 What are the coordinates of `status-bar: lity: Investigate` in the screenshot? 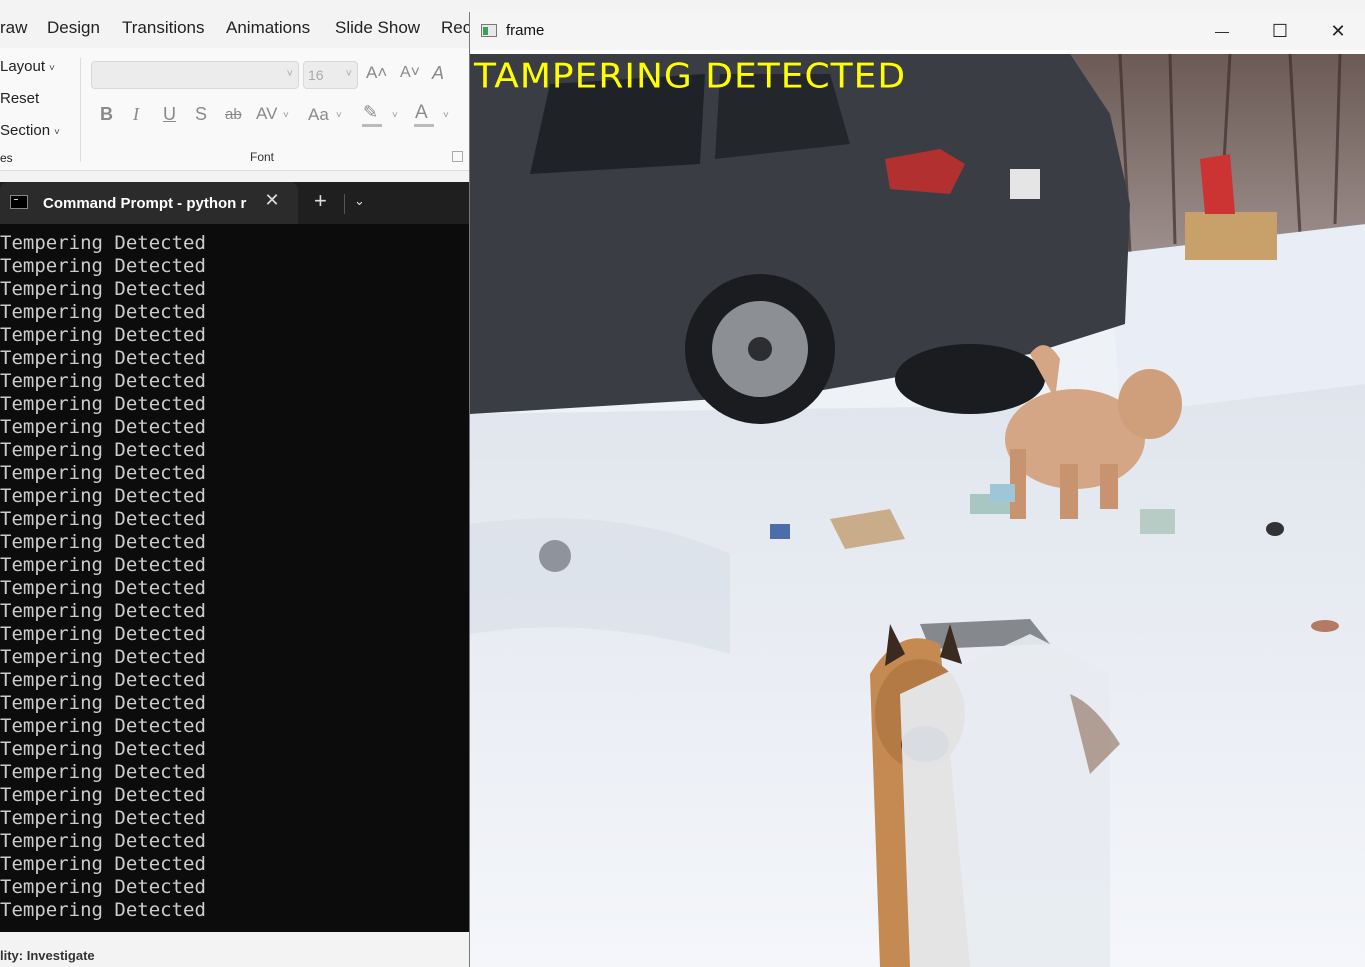 It's located at (235, 953).